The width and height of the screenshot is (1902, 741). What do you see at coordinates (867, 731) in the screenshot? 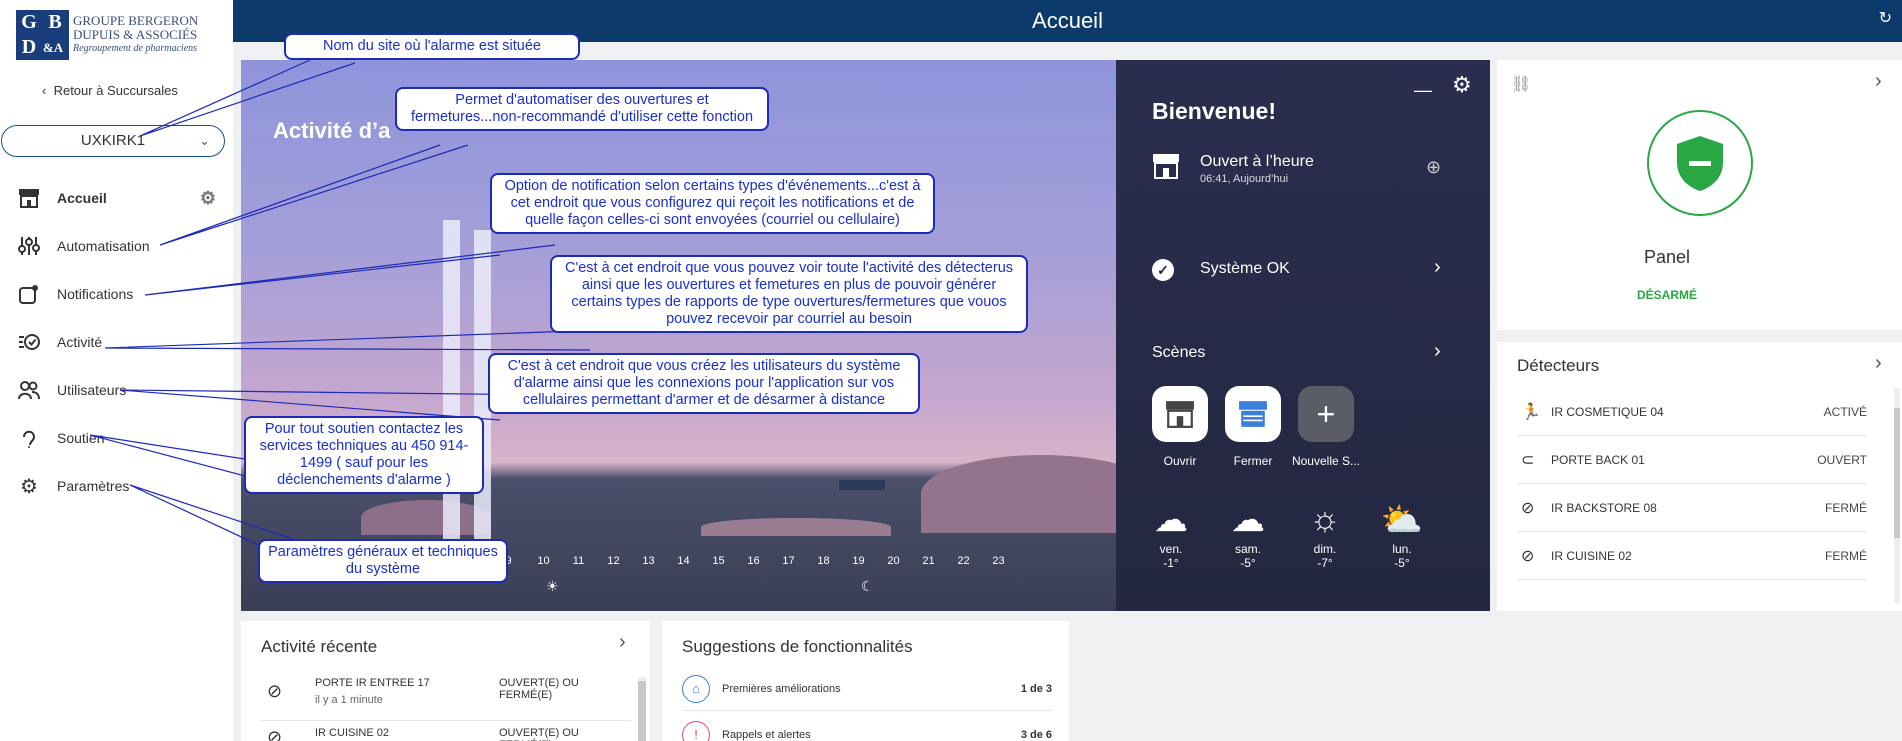
I see `suggestion-row: ! Rappels et alertes 3 de 6` at bounding box center [867, 731].